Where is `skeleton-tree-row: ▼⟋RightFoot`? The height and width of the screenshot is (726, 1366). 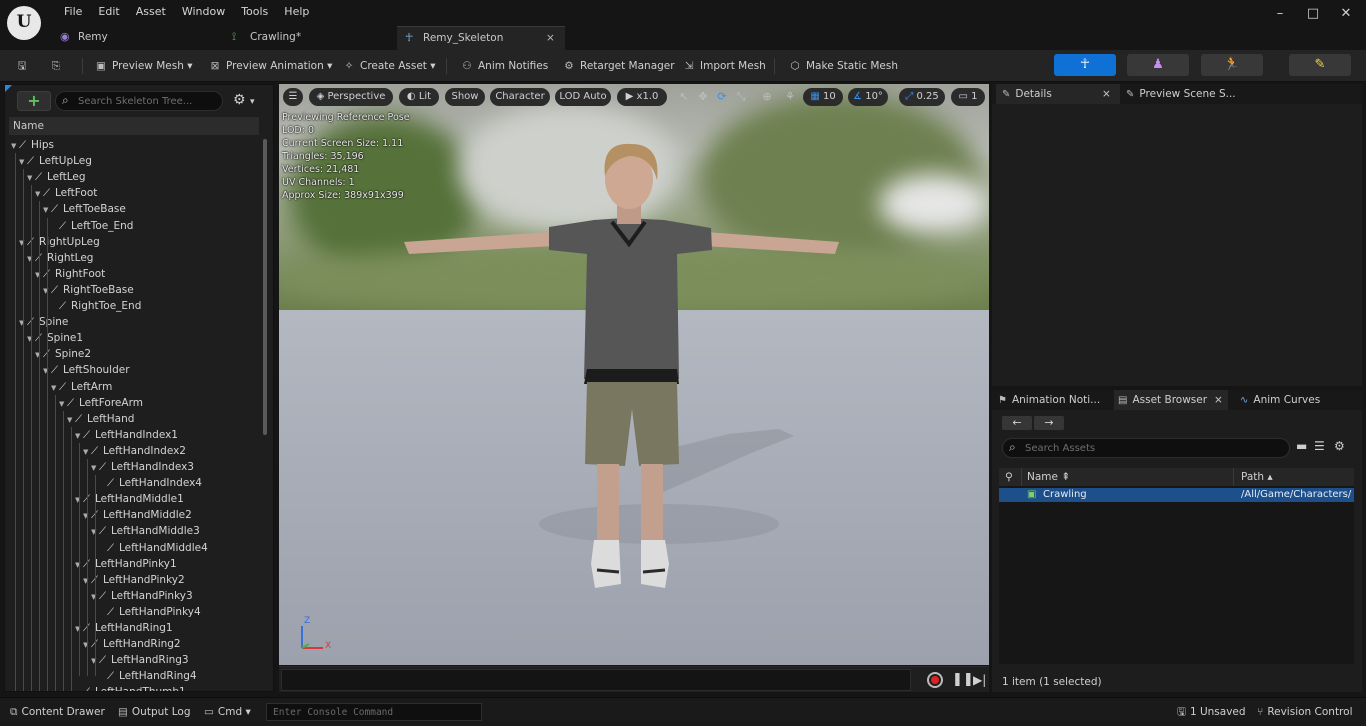
skeleton-tree-row: ▼⟋RightFoot is located at coordinates (70, 274).